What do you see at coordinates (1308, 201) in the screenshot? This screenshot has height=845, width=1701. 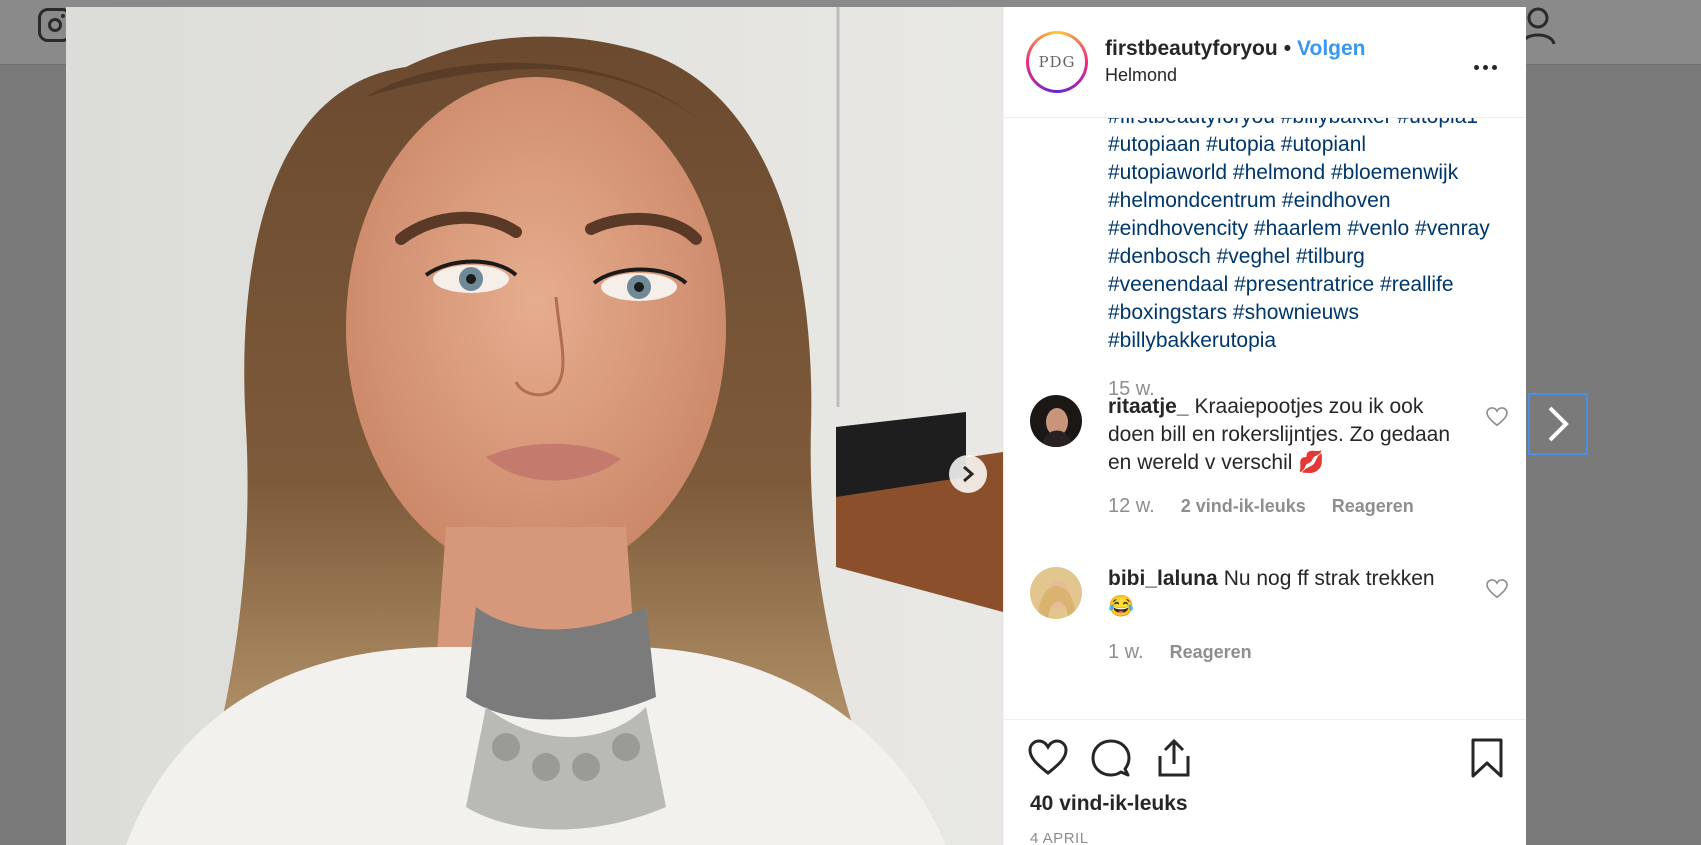 I see `caption-line: #helmondcentrum #eindhoven` at bounding box center [1308, 201].